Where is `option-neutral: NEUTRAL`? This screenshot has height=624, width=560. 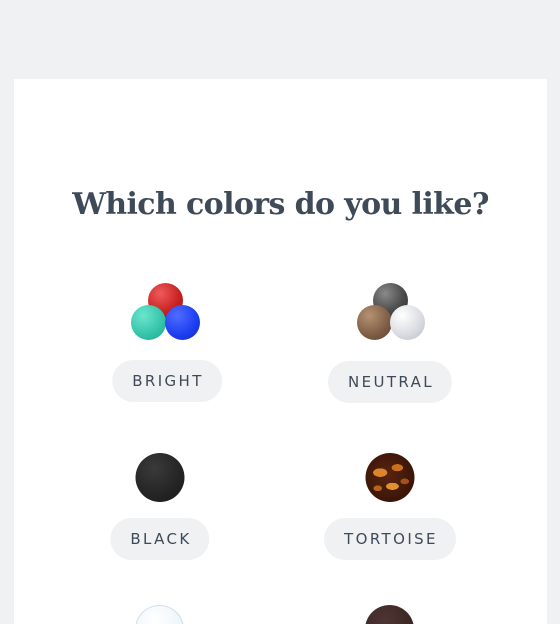 option-neutral: NEUTRAL is located at coordinates (390, 354).